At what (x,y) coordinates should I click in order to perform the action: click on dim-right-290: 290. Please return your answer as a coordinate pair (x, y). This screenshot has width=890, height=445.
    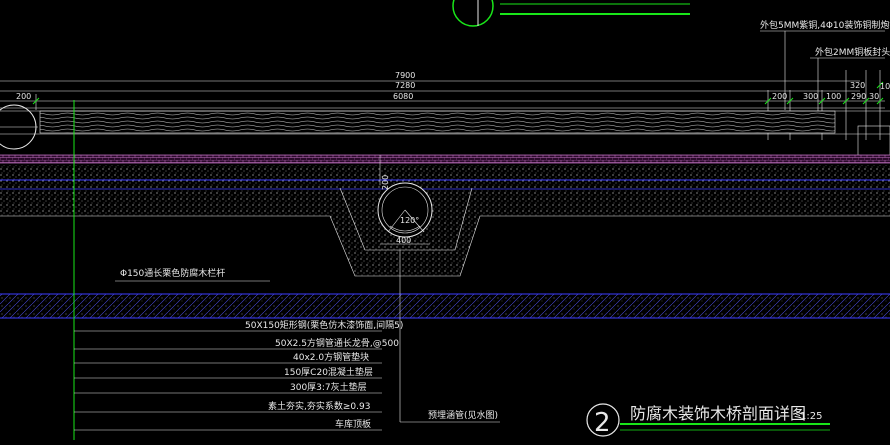
    Looking at the image, I should click on (858, 96).